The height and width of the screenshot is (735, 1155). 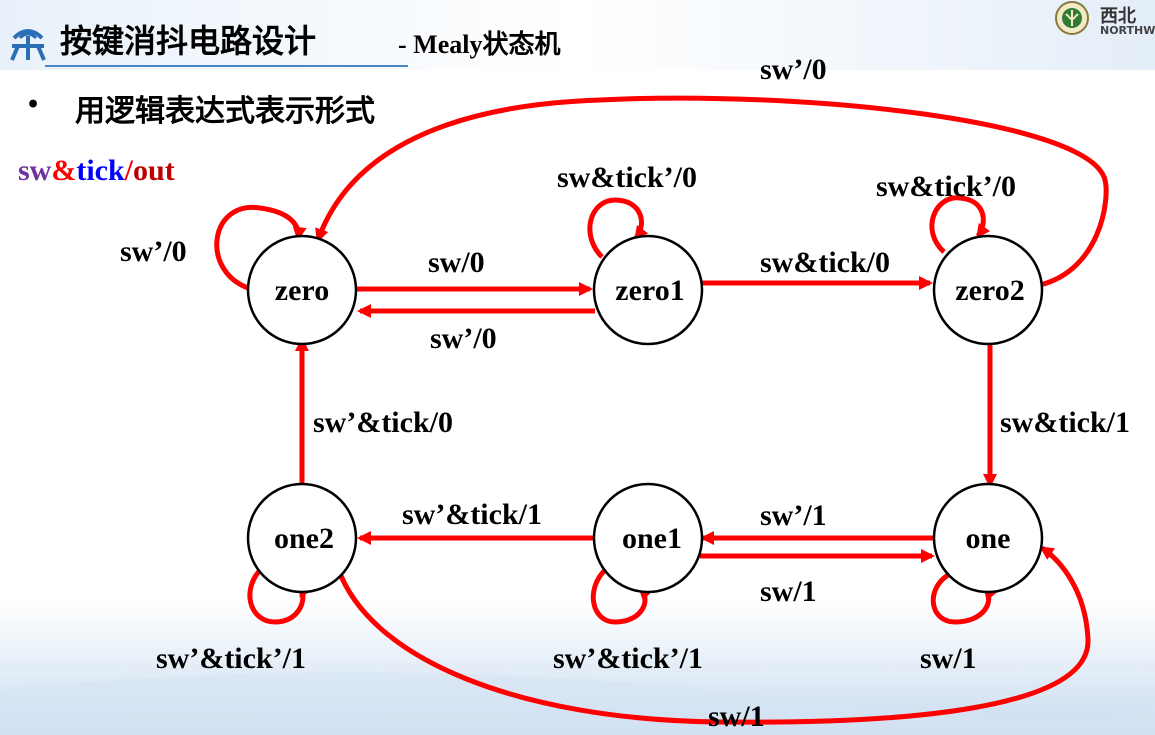 What do you see at coordinates (825, 262) in the screenshot?
I see `label-zero1-to-zero2: sw&tick/0` at bounding box center [825, 262].